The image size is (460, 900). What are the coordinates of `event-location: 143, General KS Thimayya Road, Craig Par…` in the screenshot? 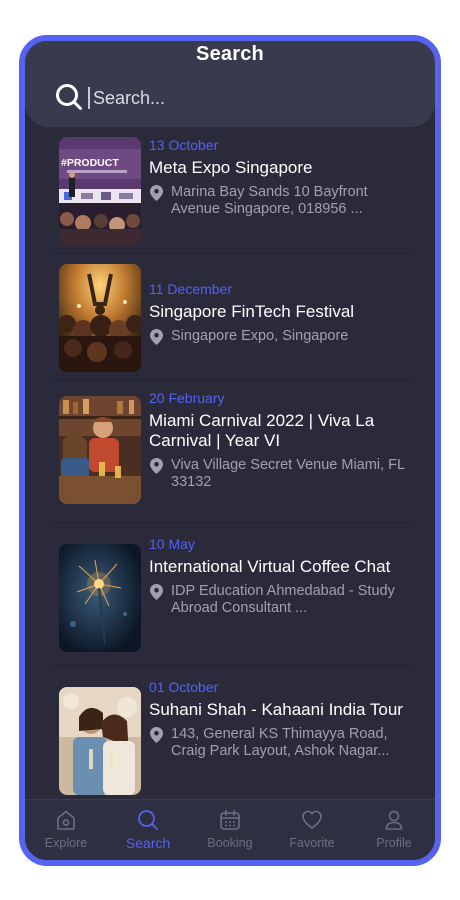 It's located at (278, 743).